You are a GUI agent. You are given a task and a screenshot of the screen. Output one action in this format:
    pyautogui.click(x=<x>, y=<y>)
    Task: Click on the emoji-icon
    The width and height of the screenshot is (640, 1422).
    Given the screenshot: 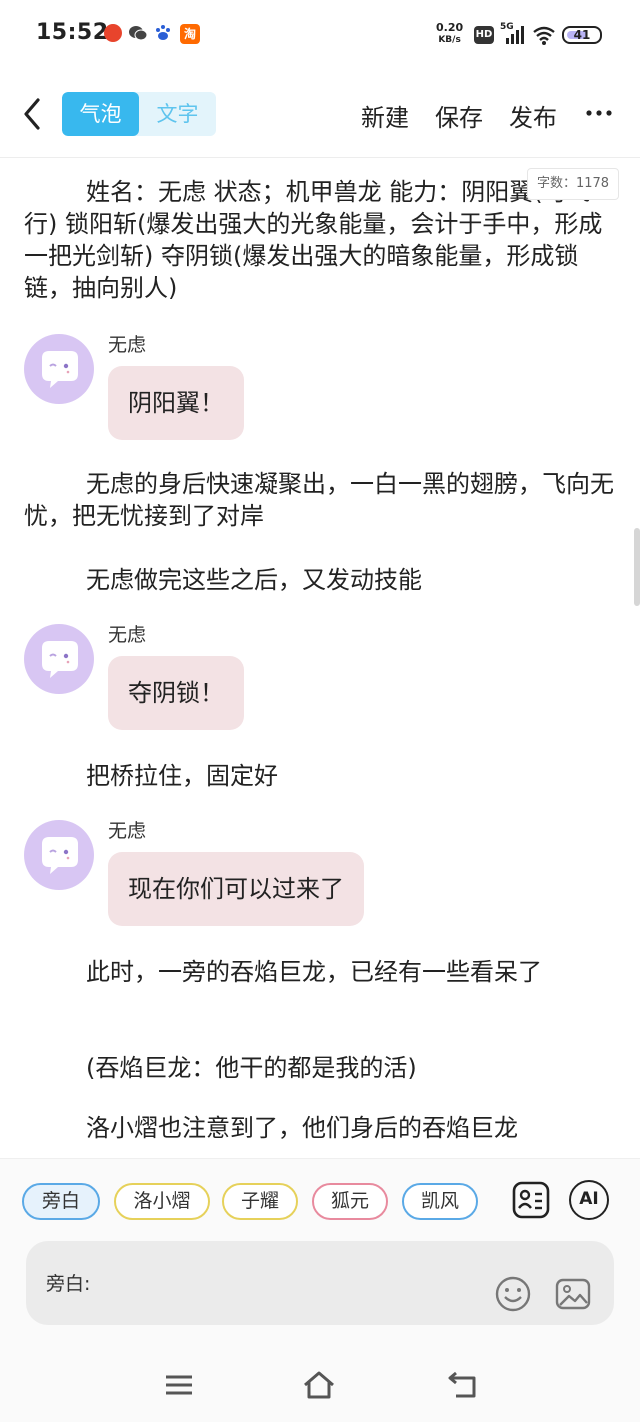 What is the action you would take?
    pyautogui.click(x=513, y=1294)
    